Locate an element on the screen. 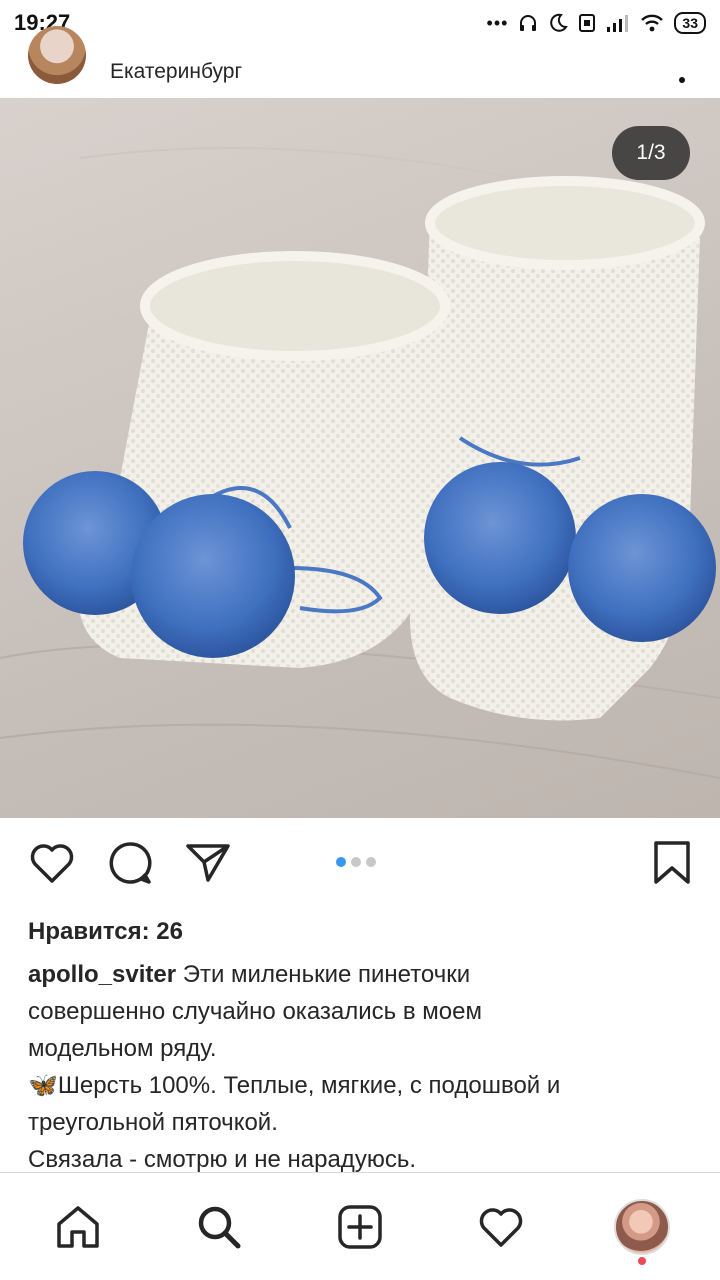 This screenshot has width=720, height=1280. status-icons: ••• 33 is located at coordinates (596, 23).